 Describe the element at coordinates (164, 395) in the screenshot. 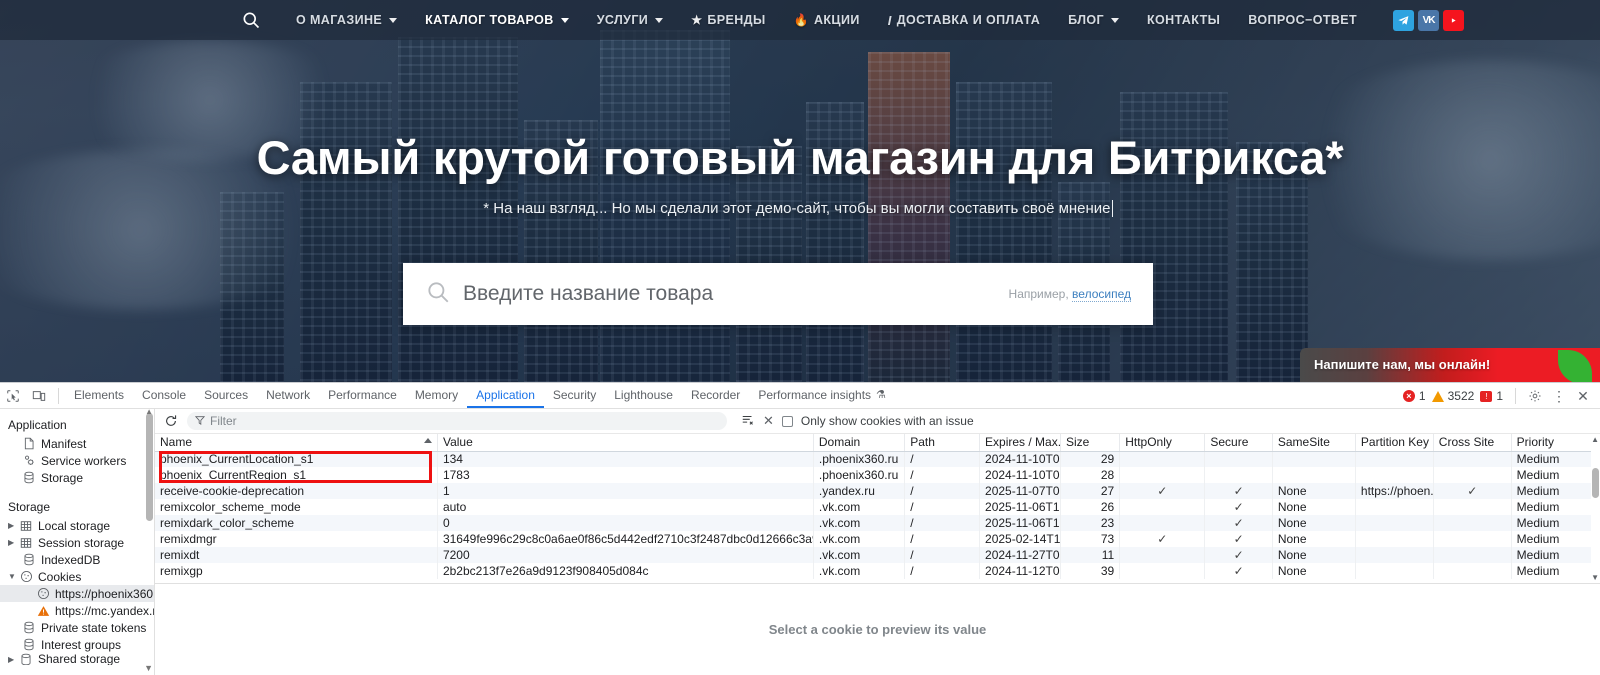

I see `tab-console: Console` at that location.